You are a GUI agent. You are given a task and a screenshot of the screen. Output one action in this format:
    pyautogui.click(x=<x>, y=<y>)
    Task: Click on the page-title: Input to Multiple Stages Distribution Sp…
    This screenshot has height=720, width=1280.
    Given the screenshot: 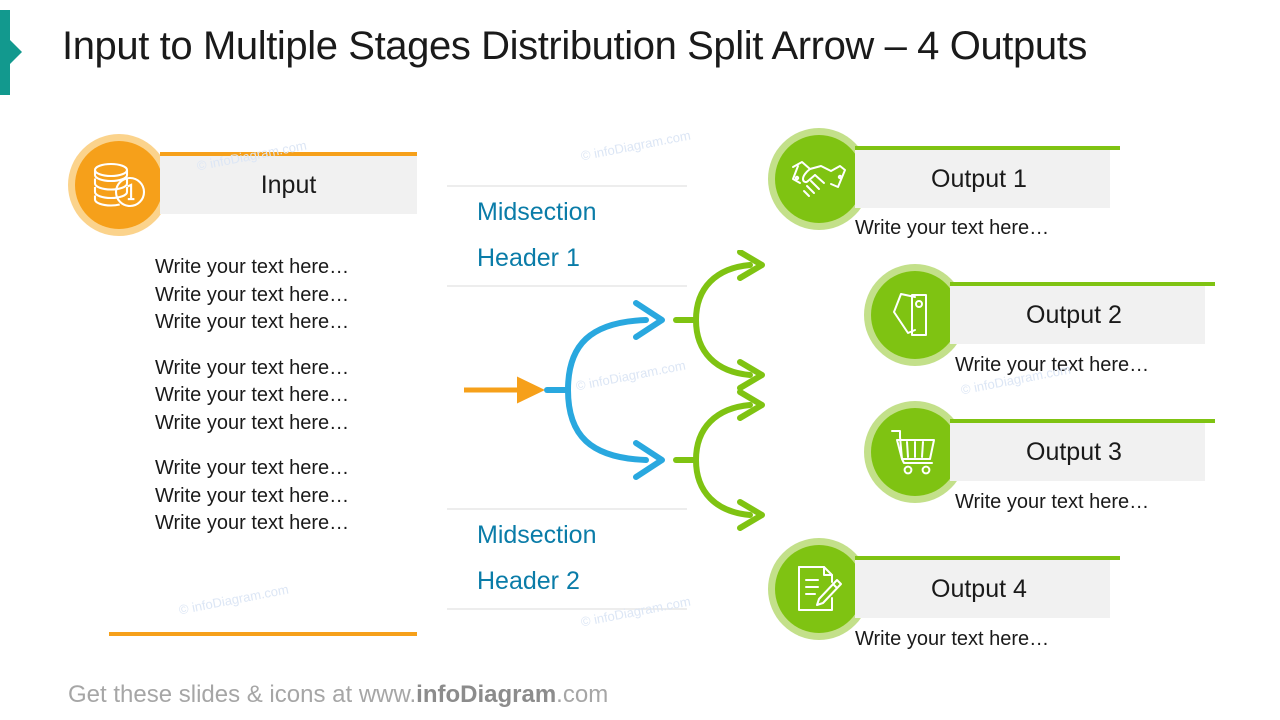 What is the action you would take?
    pyautogui.click(x=575, y=46)
    